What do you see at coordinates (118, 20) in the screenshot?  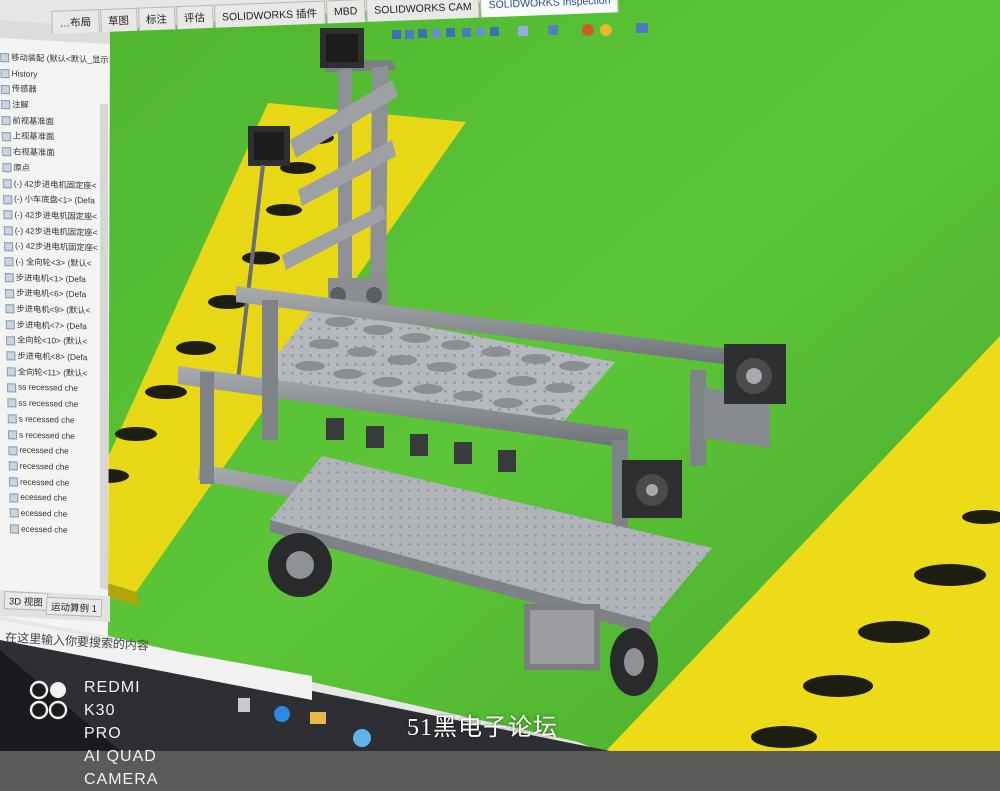 I see `tab-sketch: 草图` at bounding box center [118, 20].